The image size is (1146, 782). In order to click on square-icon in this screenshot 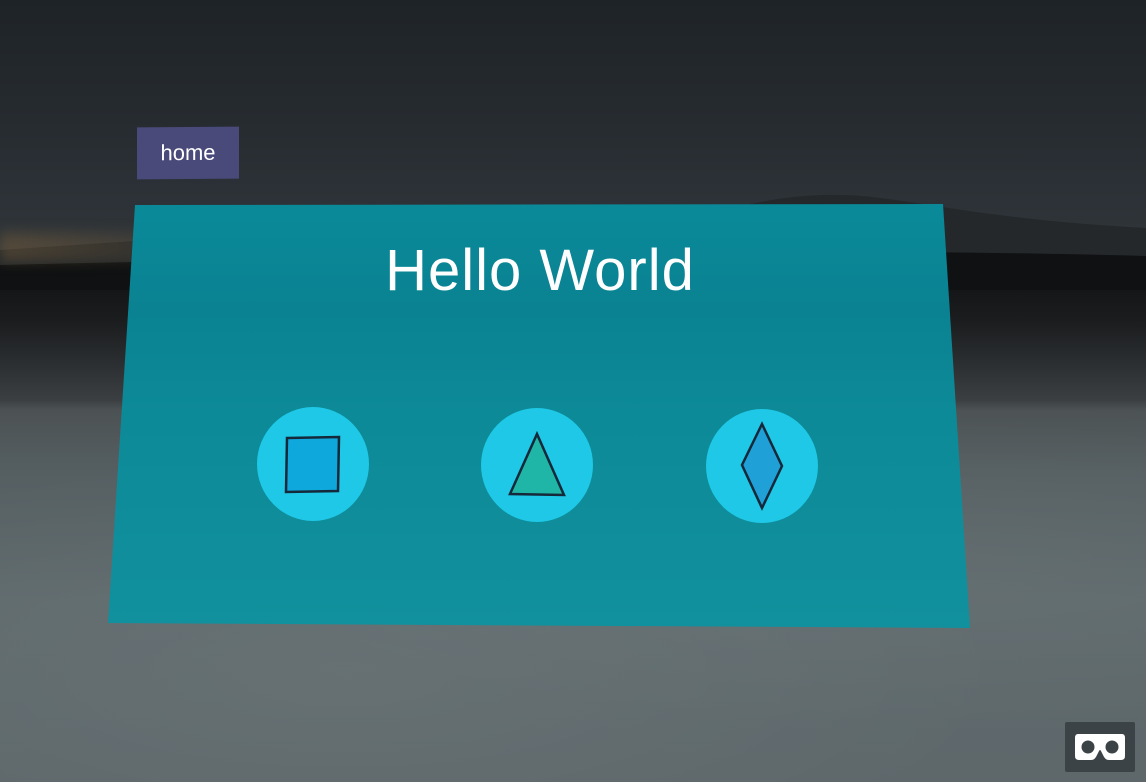, I will do `click(312, 464)`.